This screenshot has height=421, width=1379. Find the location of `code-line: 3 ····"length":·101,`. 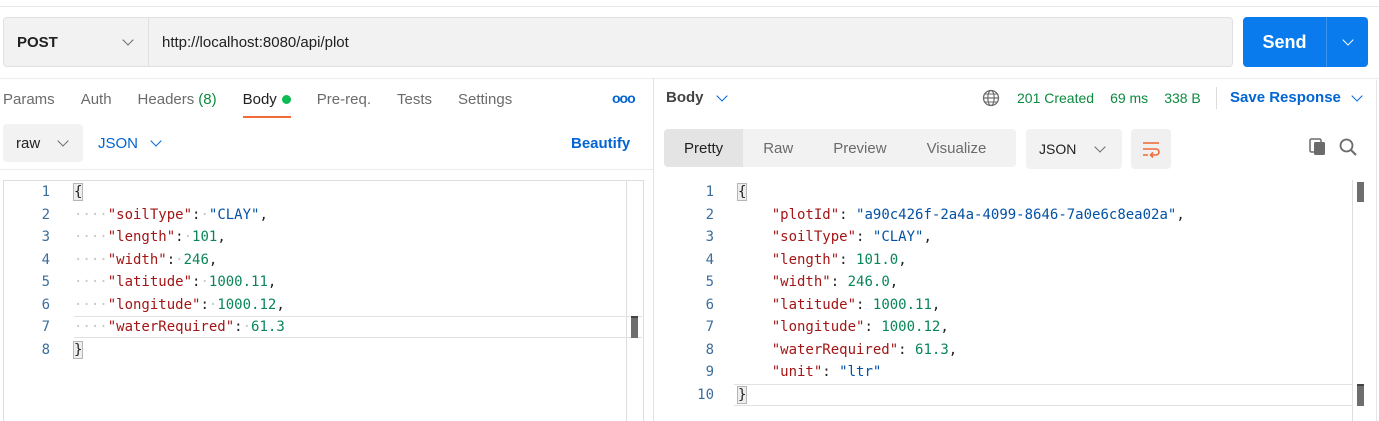

code-line: 3 ····"length":·101, is located at coordinates (313, 237).